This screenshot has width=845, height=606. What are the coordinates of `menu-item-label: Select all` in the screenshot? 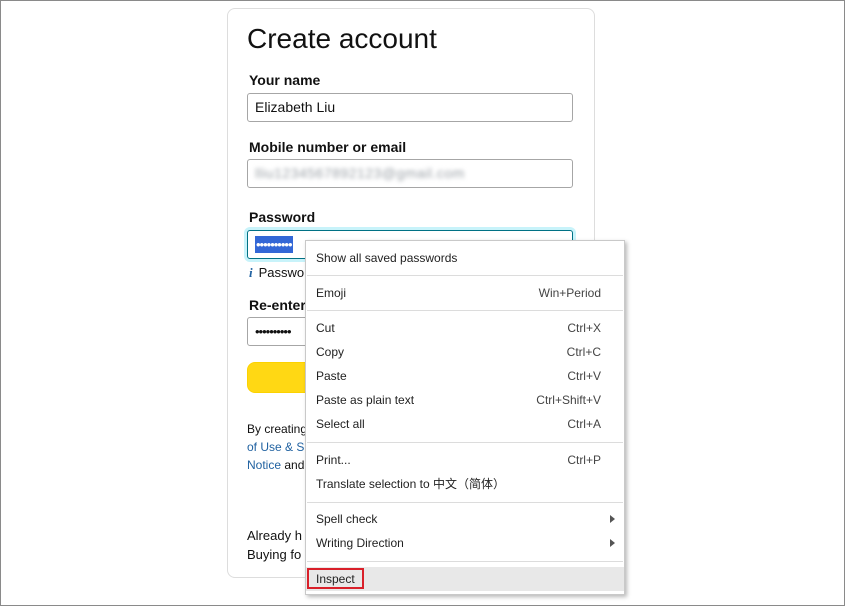 It's located at (340, 424).